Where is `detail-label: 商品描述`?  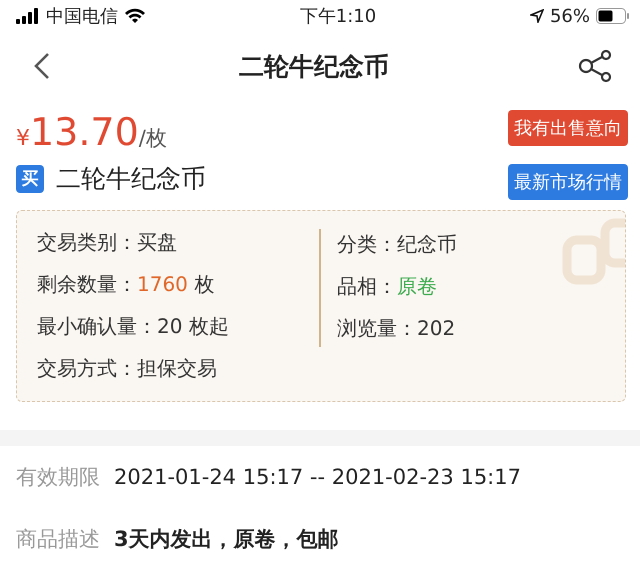
detail-label: 商品描述 is located at coordinates (58, 539).